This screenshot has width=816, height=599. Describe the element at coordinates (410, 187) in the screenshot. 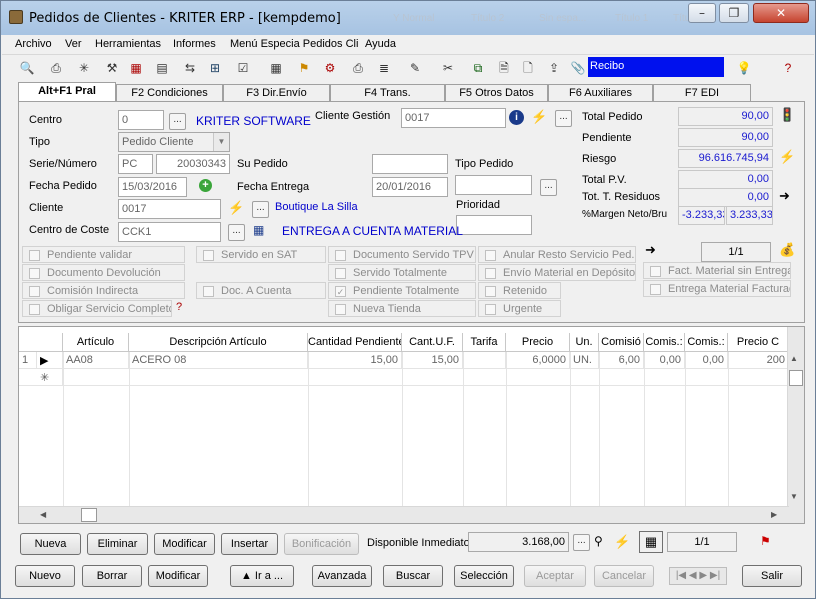

I see `fecha-entrega-field: 20/01/2016` at that location.